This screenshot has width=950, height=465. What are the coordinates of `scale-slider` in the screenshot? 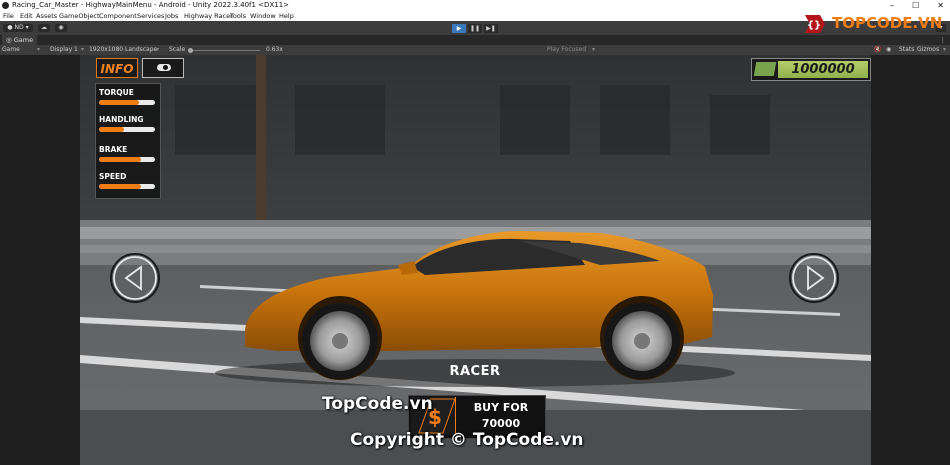 It's located at (226, 50).